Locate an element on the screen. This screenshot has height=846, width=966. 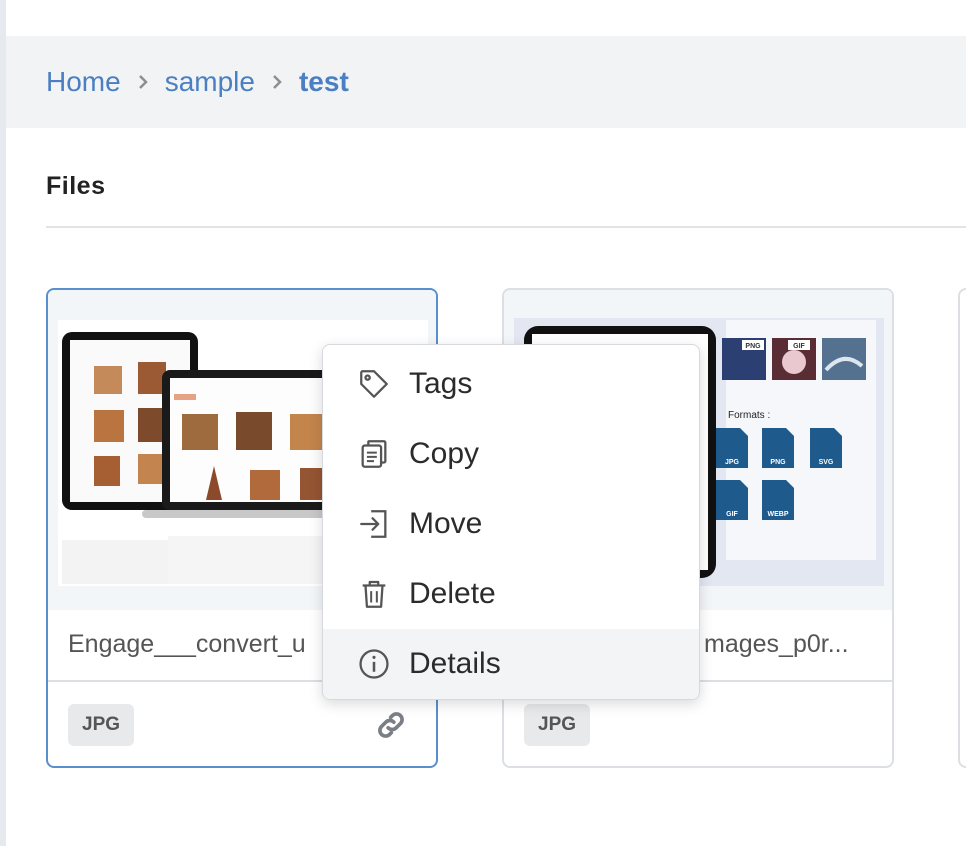
trash-icon is located at coordinates (374, 594).